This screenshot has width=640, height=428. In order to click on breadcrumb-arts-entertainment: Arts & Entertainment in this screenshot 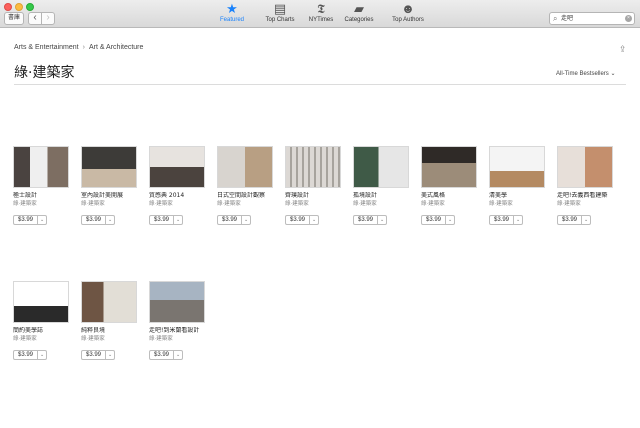, I will do `click(46, 47)`.